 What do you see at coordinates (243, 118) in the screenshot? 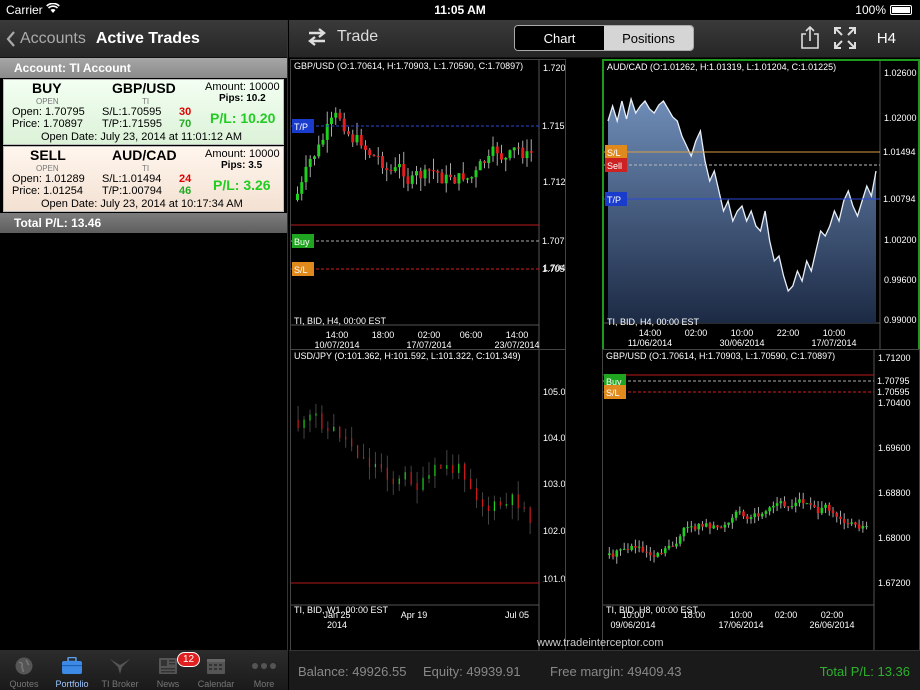
I see `trade-pl: P/L: 10.20` at bounding box center [243, 118].